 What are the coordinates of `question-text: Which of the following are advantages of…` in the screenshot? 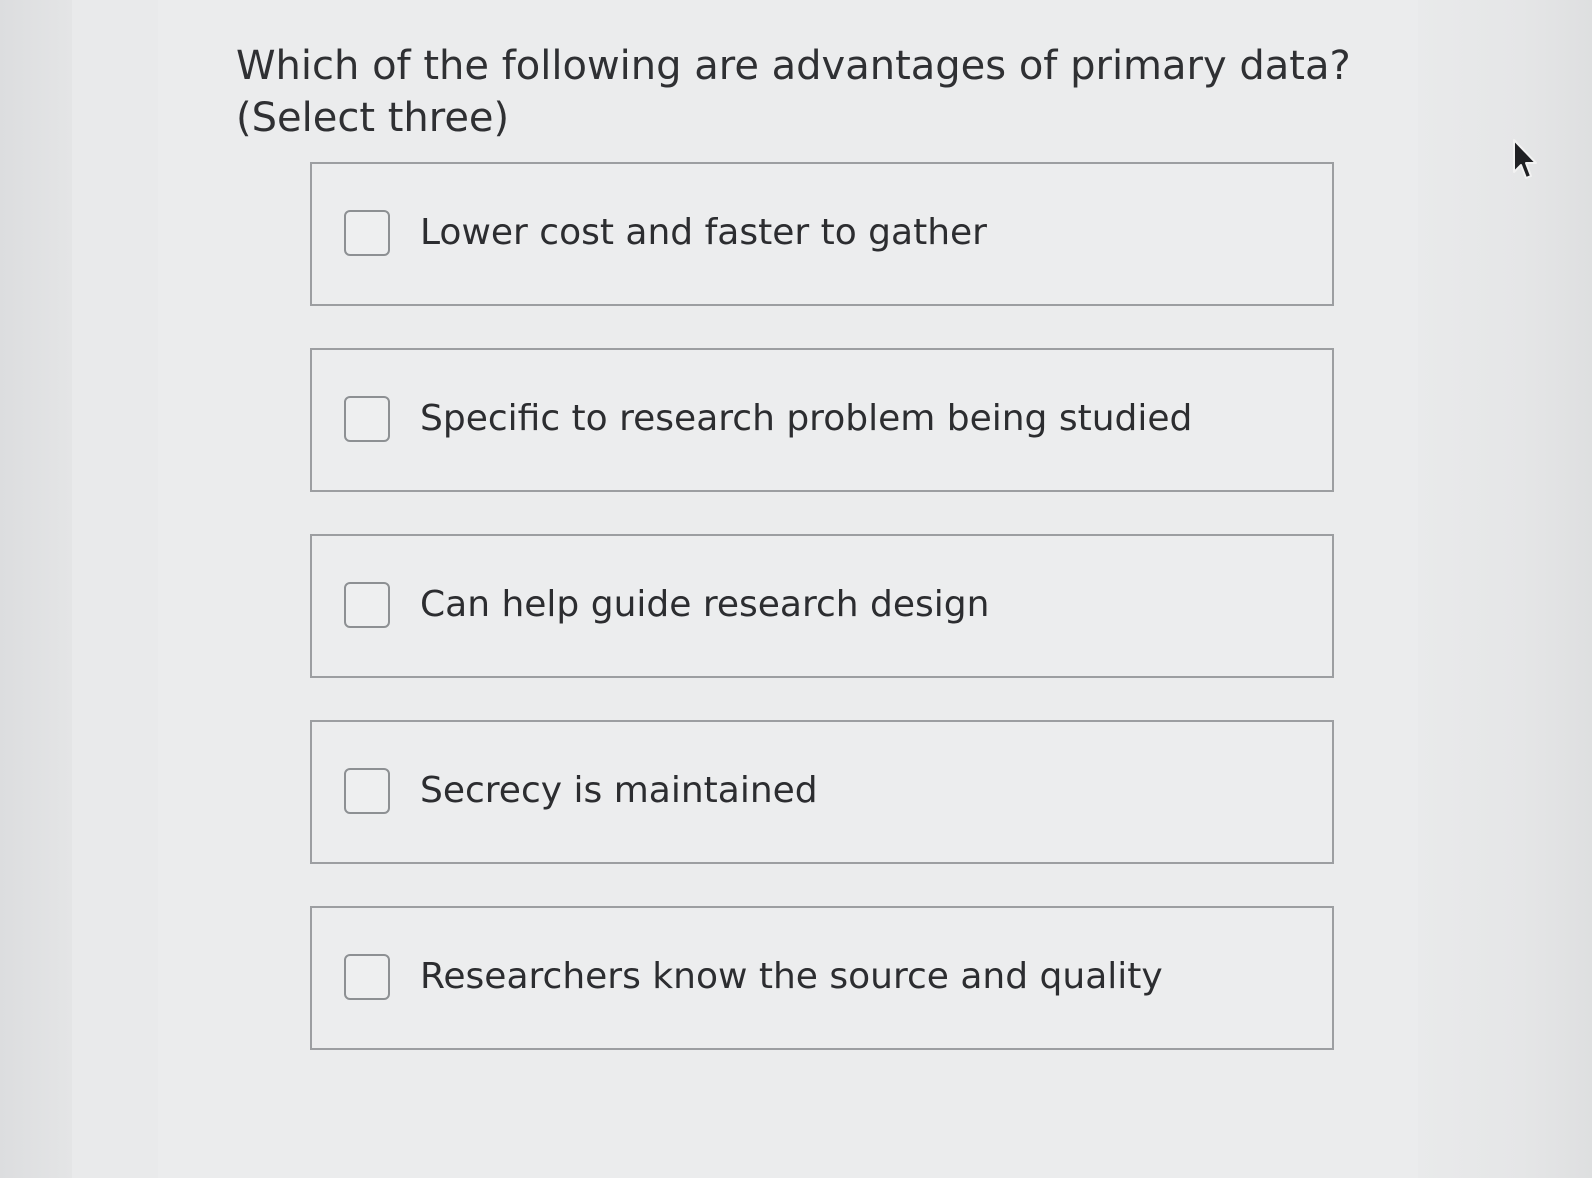 It's located at (793, 92).